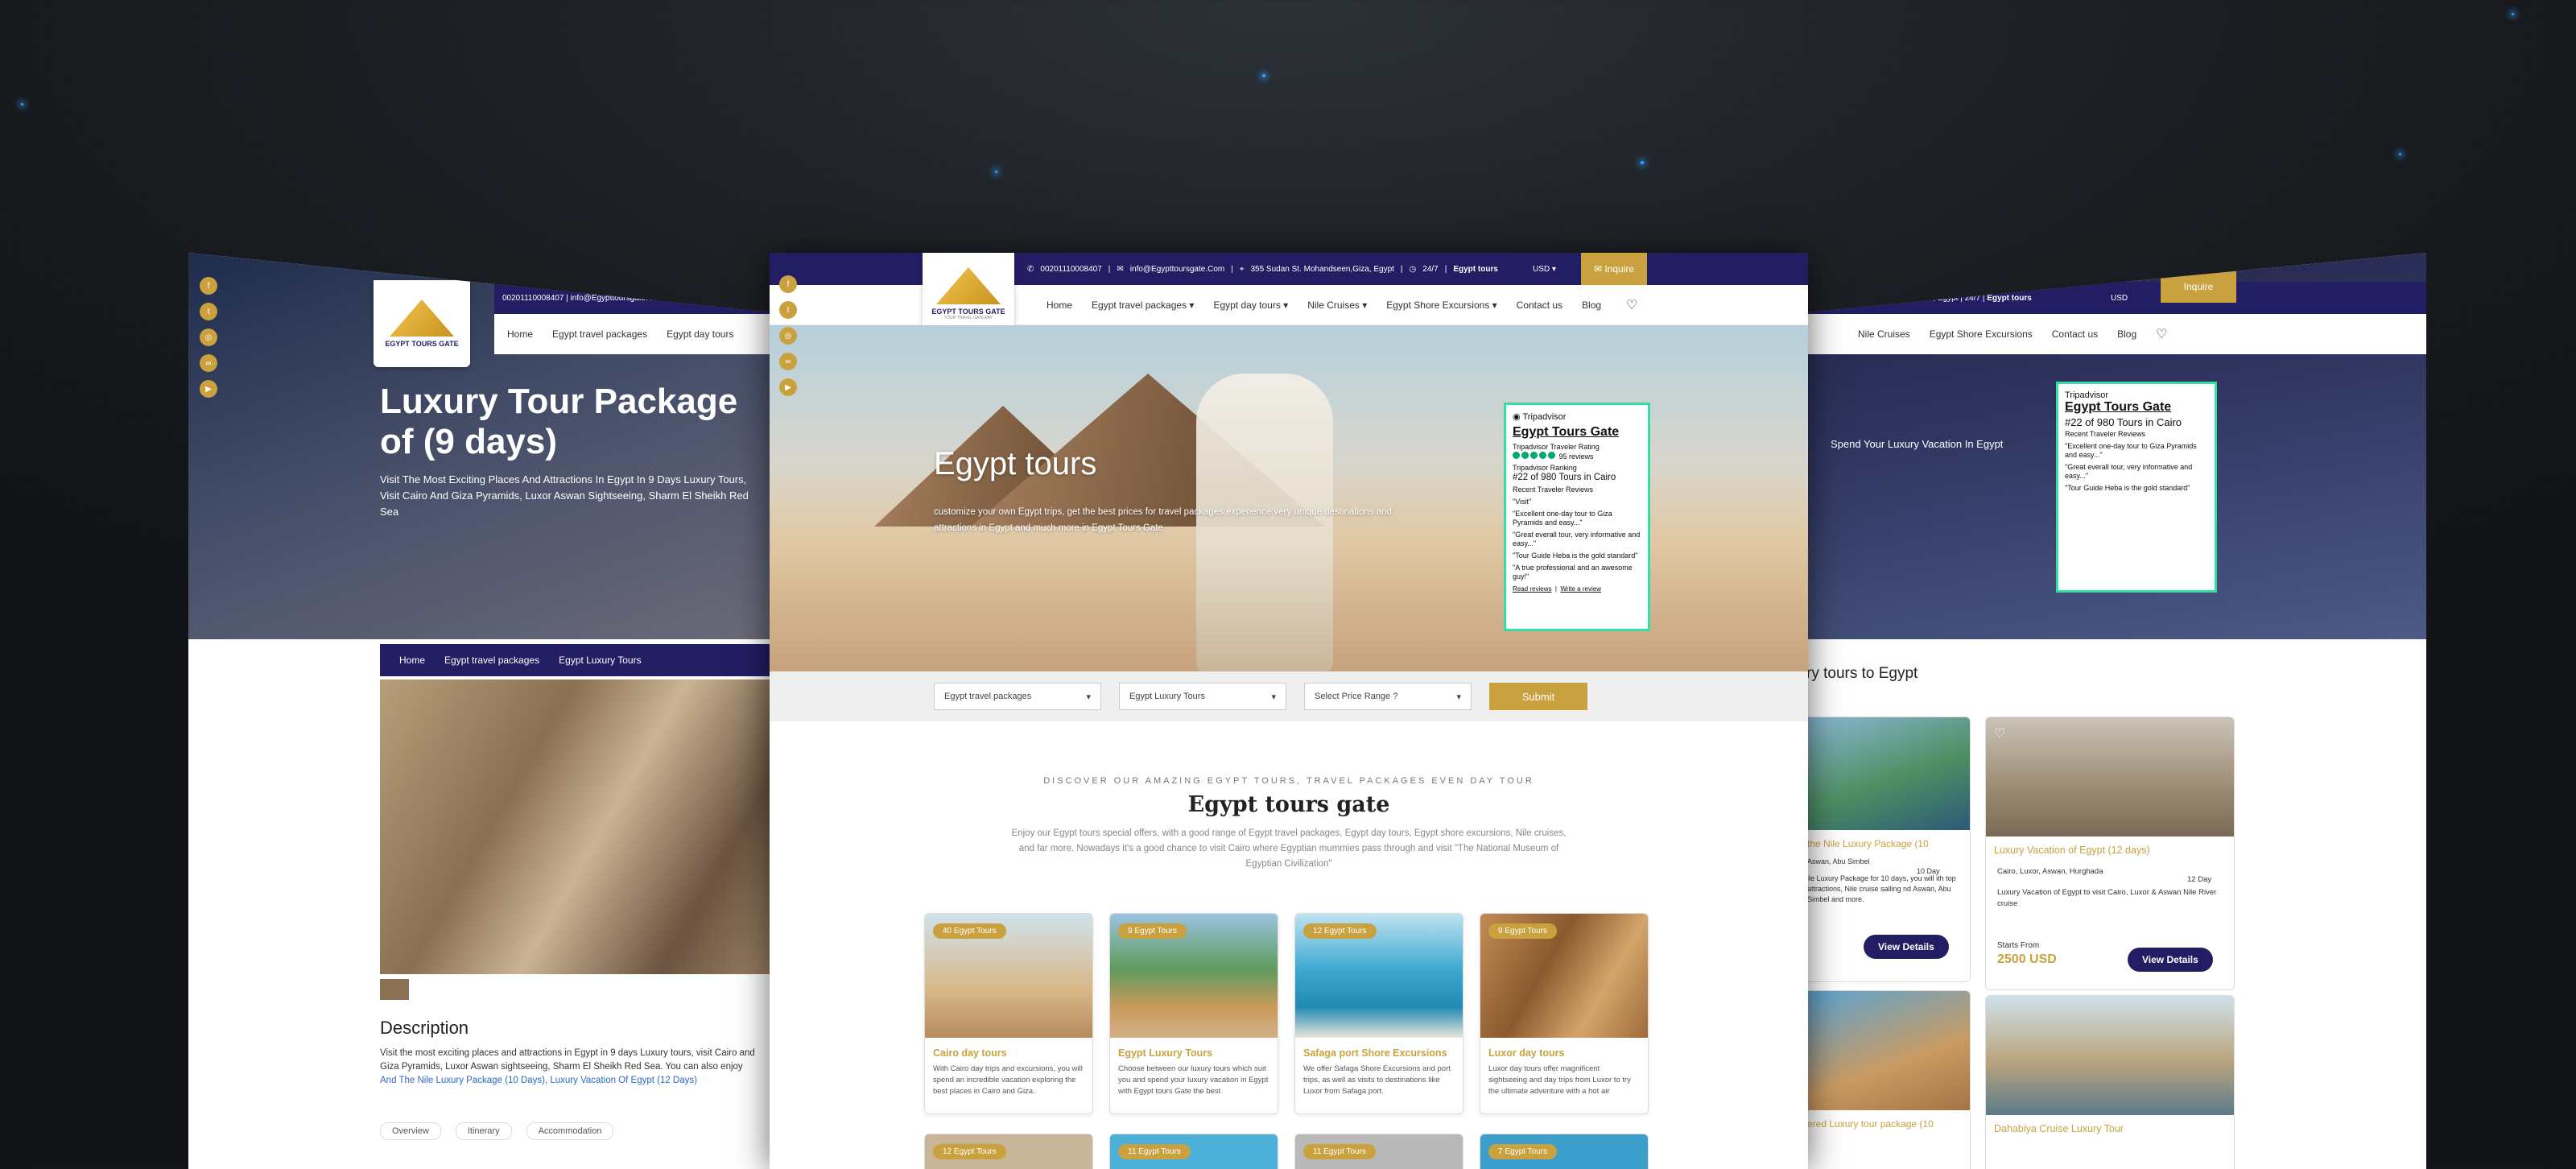 This screenshot has height=1169, width=2576. What do you see at coordinates (1017, 696) in the screenshot?
I see `category-select: Egypt travel packages ▾` at bounding box center [1017, 696].